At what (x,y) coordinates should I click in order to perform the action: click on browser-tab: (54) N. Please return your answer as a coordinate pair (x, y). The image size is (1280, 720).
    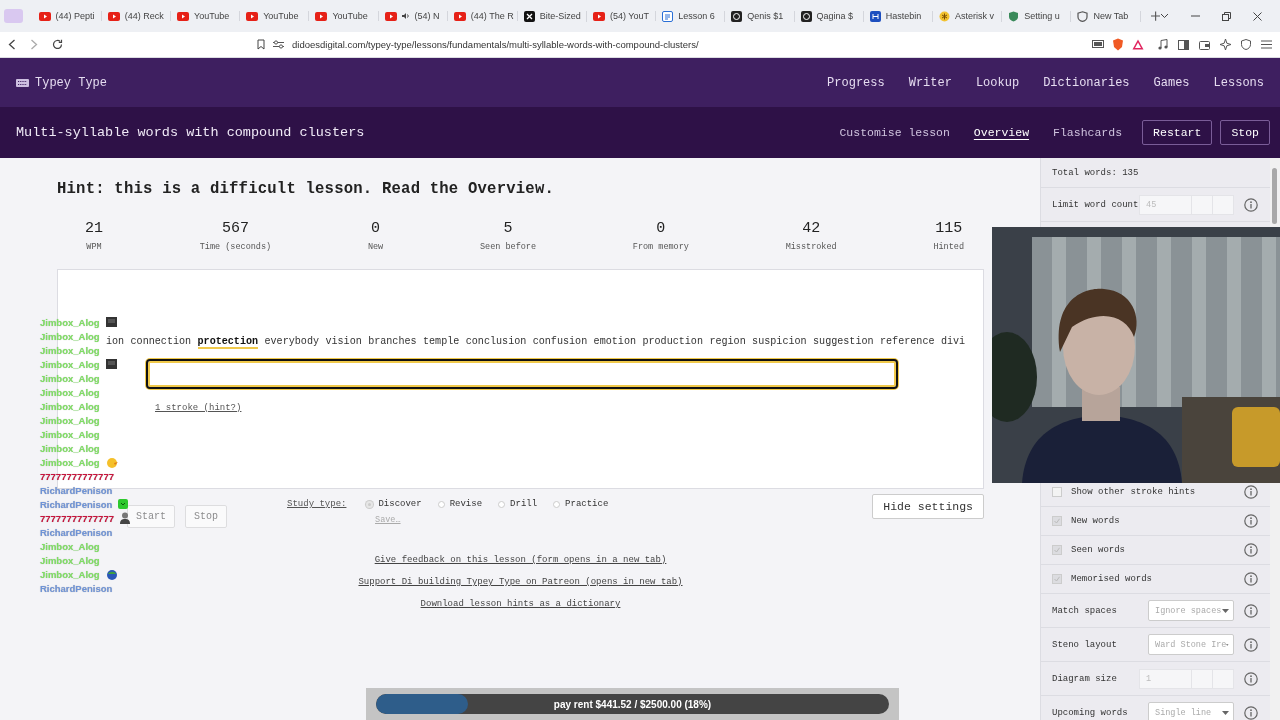
    Looking at the image, I should click on (413, 16).